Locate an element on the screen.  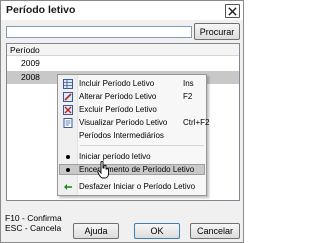
menu-item-shortcut: F2 is located at coordinates (188, 96).